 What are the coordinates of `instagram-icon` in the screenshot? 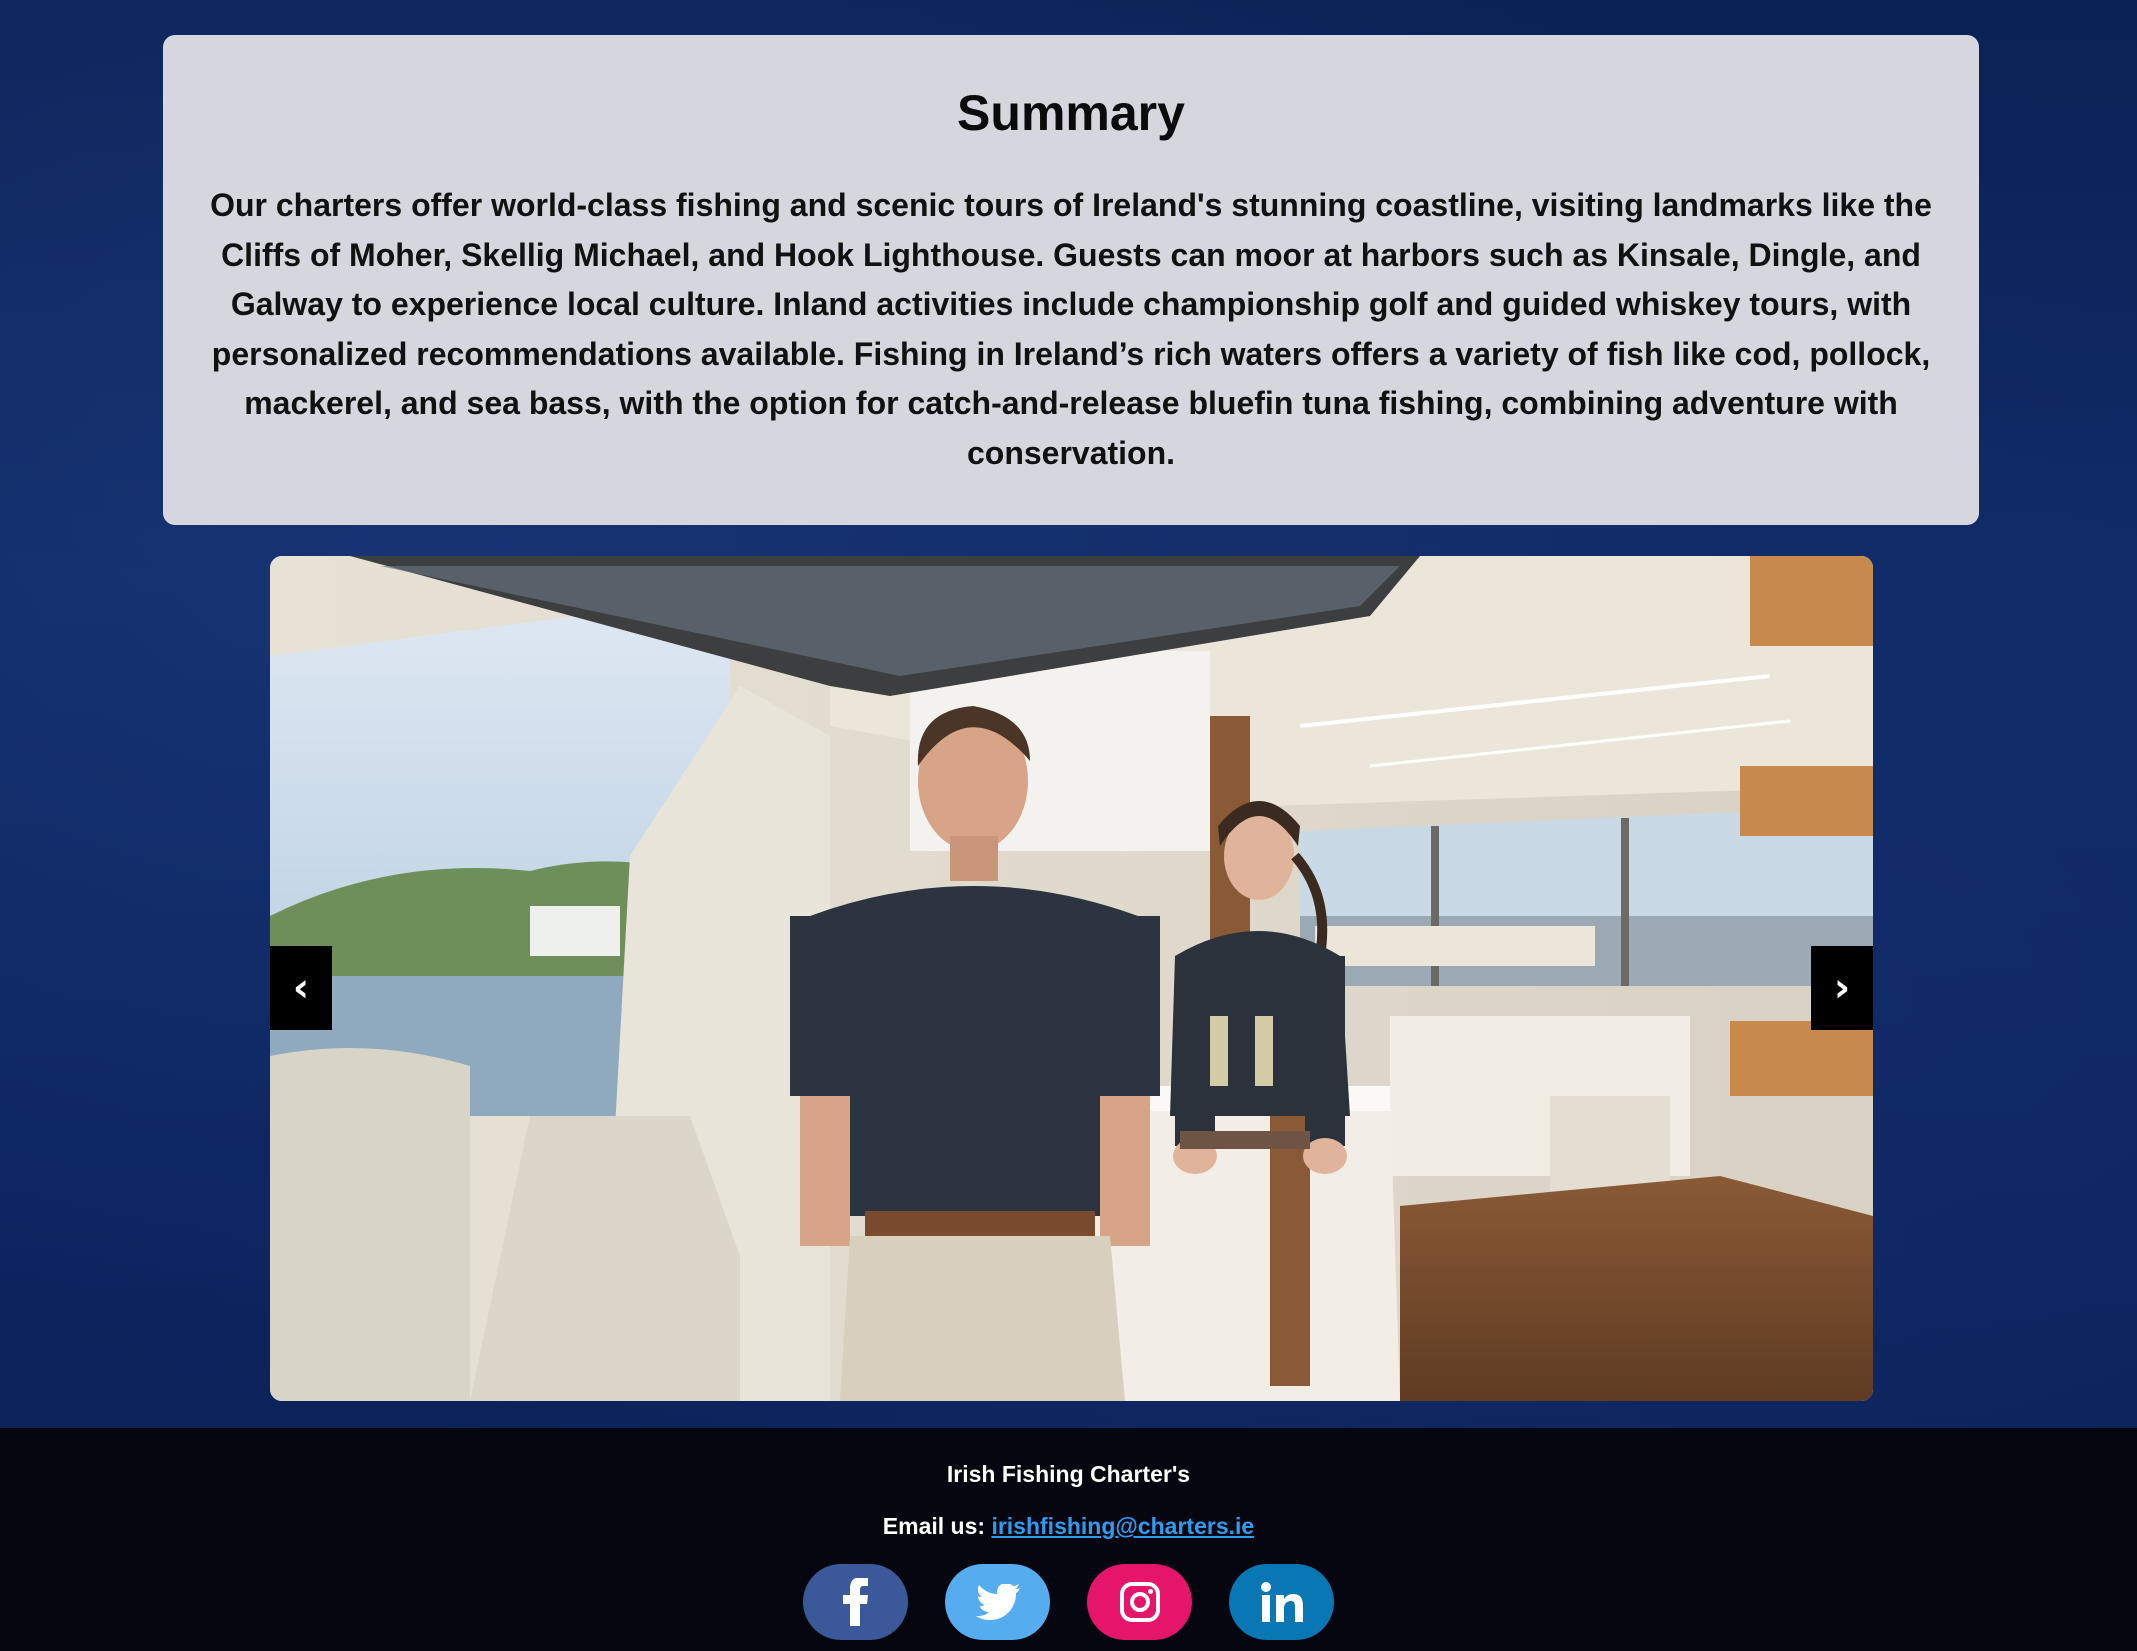 It's located at (1139, 1602).